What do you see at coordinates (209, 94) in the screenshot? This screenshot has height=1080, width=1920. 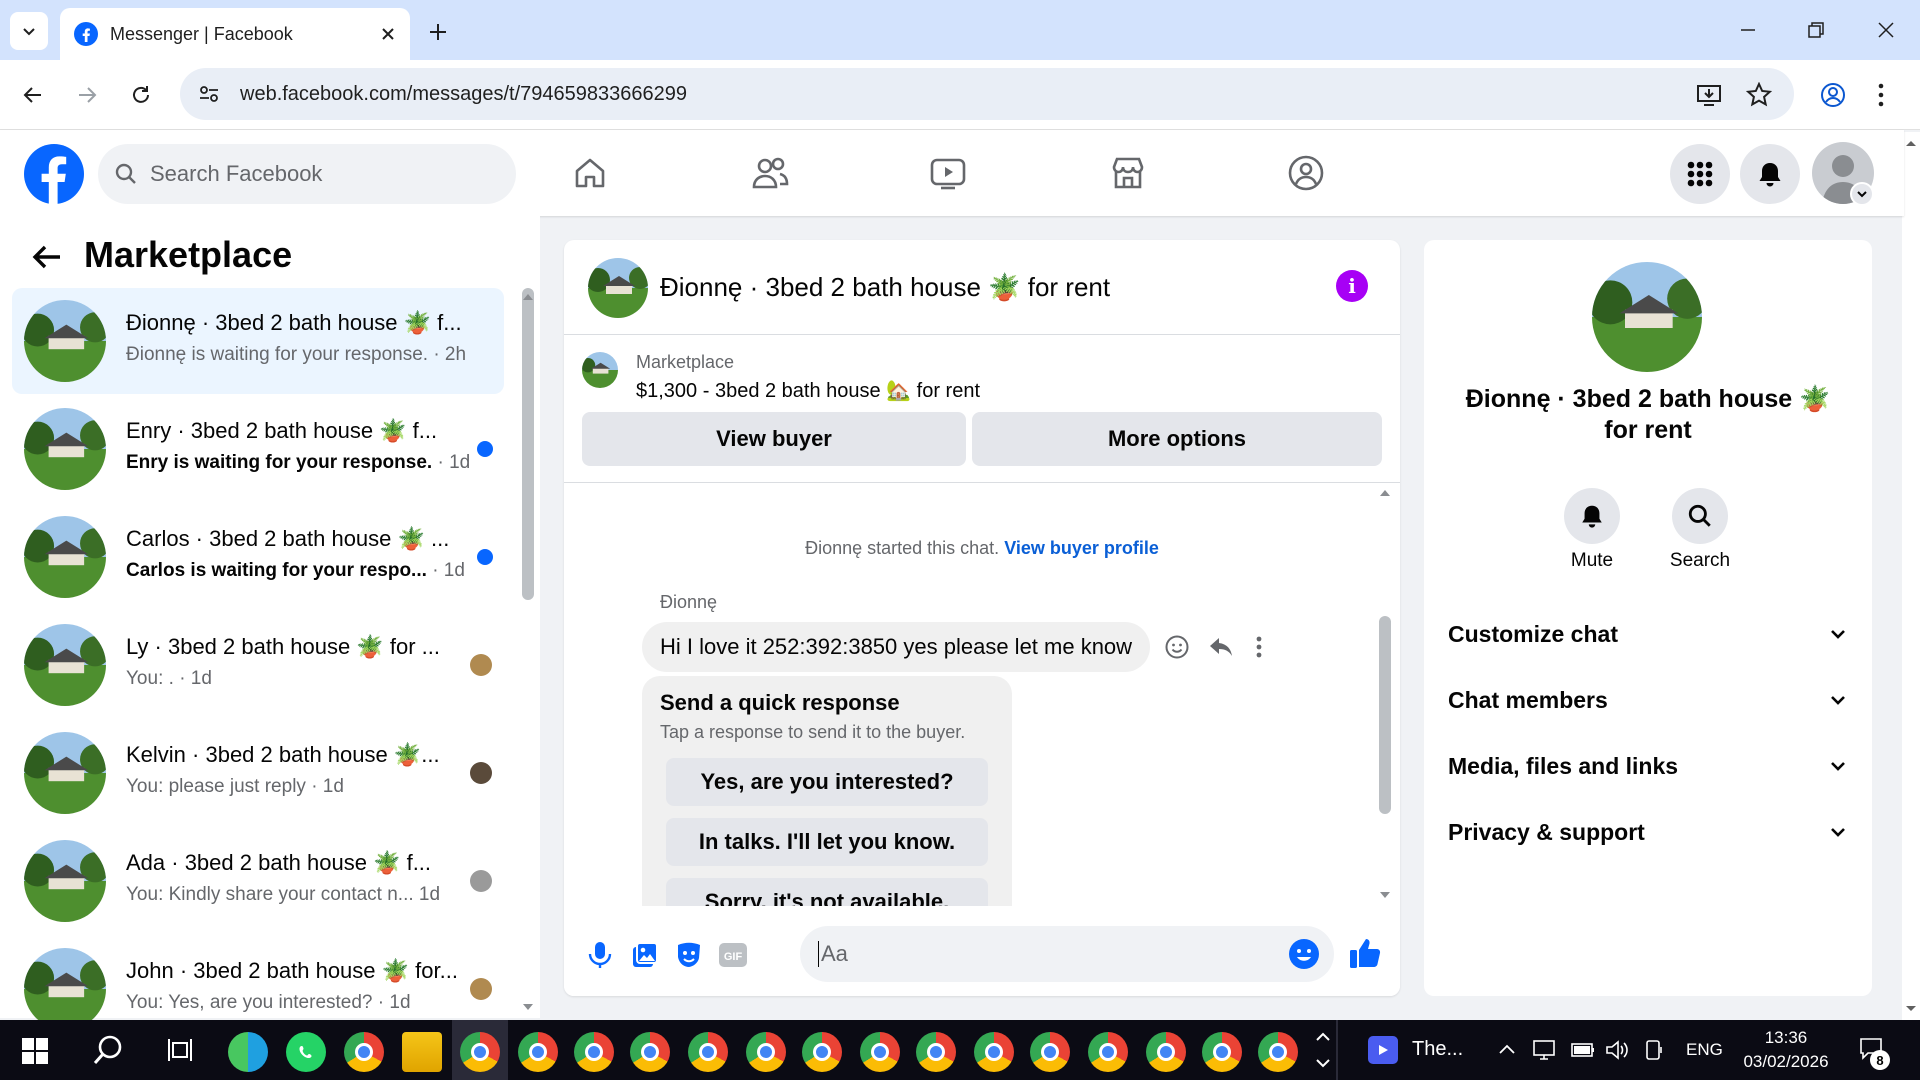 I see `site-settings-icon` at bounding box center [209, 94].